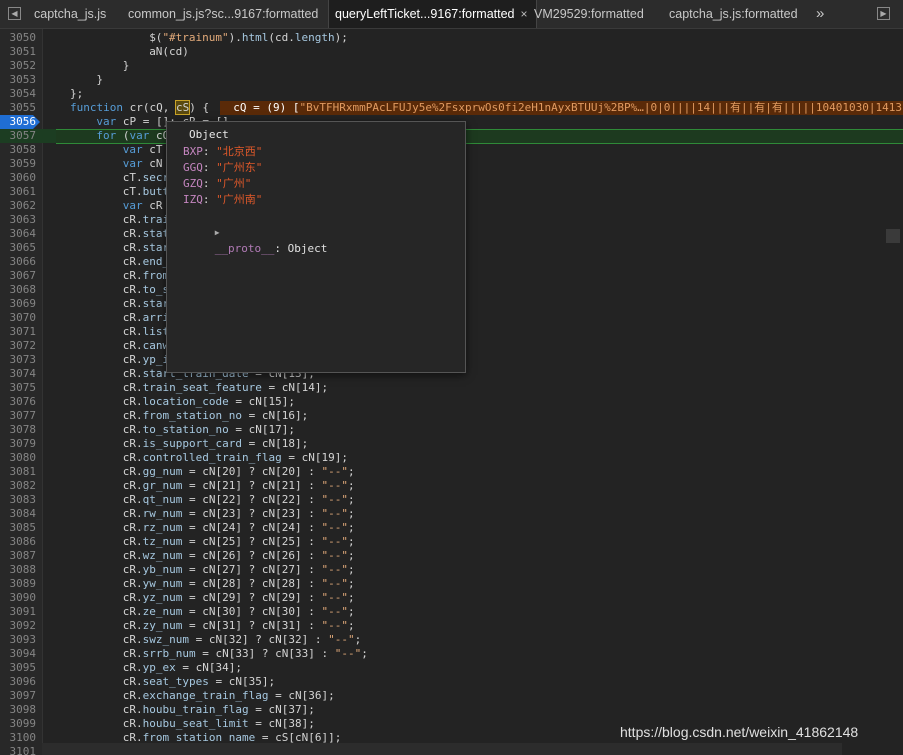  Describe the element at coordinates (524, 14) in the screenshot. I see `tab-close-icon: ×` at that location.